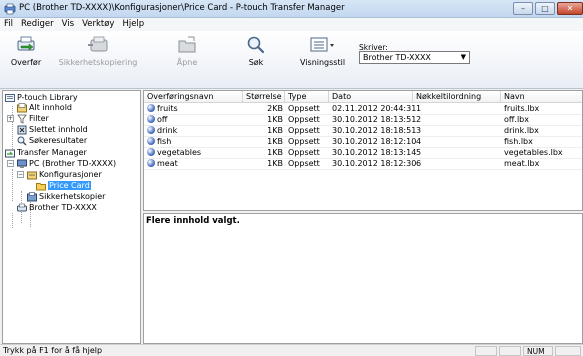 The width and height of the screenshot is (583, 356). I want to click on column-header-transfer-name: Overføringsnavn, so click(193, 97).